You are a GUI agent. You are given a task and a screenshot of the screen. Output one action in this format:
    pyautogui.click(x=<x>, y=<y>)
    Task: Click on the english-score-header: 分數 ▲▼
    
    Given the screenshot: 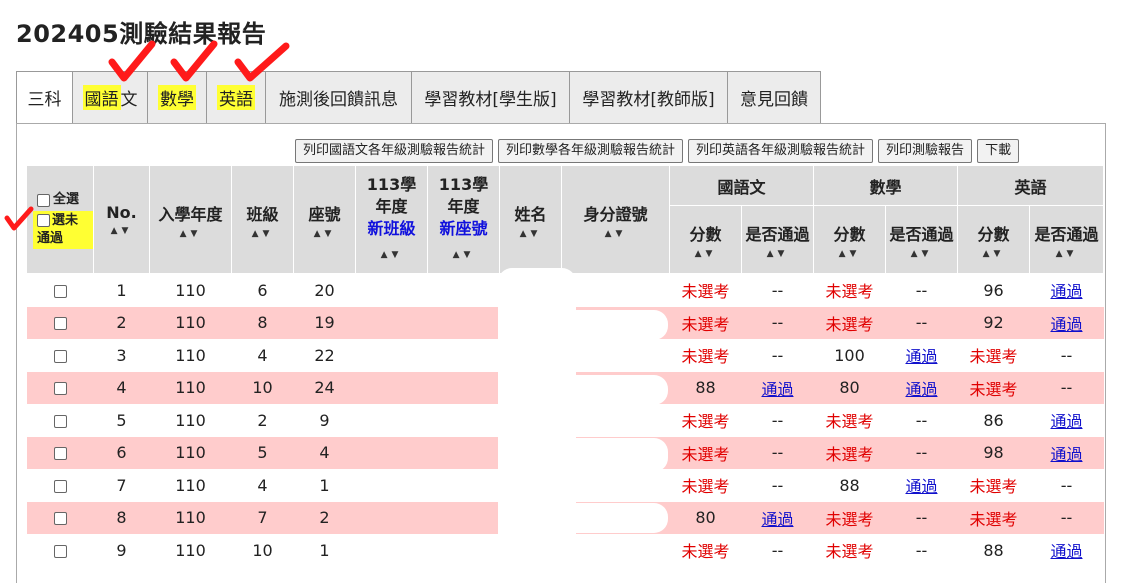 What is the action you would take?
    pyautogui.click(x=993, y=239)
    